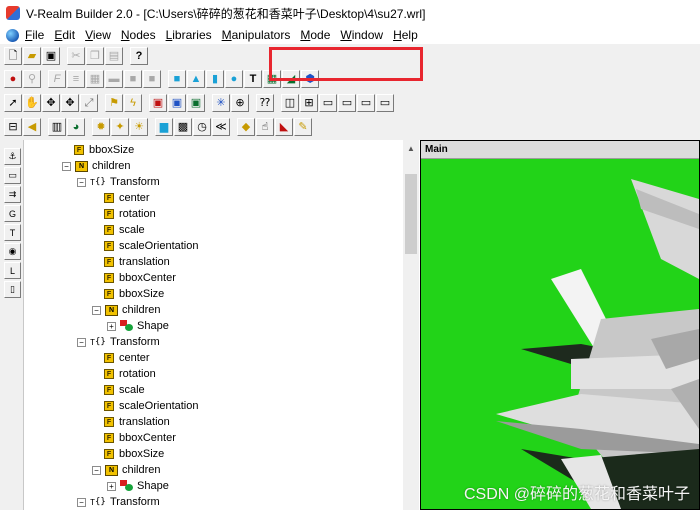  What do you see at coordinates (32, 79) in the screenshot?
I see `search-icon: ⚲` at bounding box center [32, 79].